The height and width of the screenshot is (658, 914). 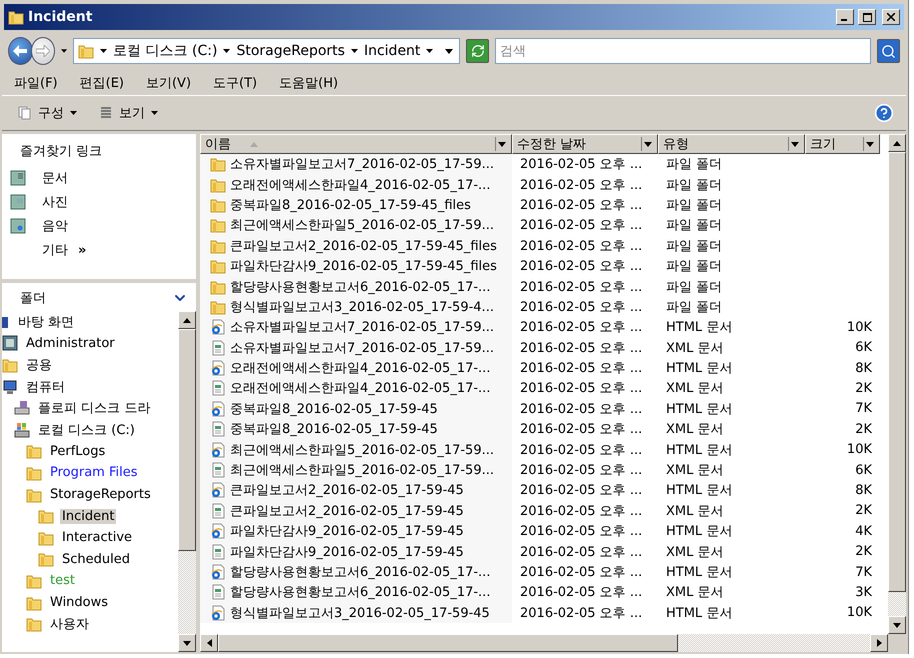 I want to click on tree-item: 로컬 디스크 (C:), so click(x=86, y=429).